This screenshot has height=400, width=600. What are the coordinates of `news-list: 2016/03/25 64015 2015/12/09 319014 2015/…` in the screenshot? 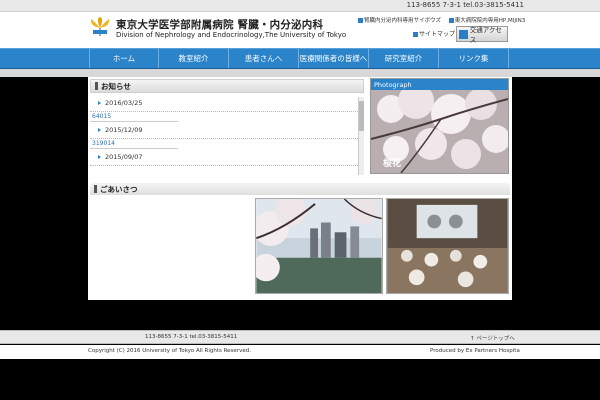 It's located at (225, 135).